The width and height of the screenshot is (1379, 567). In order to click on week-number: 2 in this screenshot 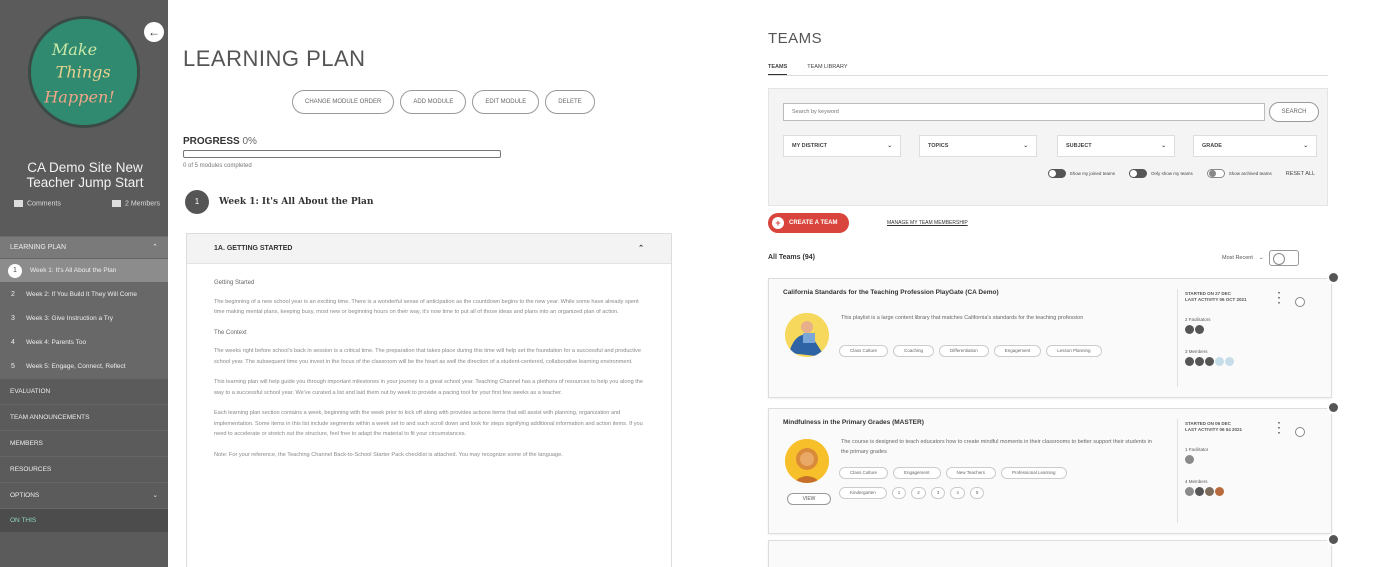, I will do `click(13, 294)`.